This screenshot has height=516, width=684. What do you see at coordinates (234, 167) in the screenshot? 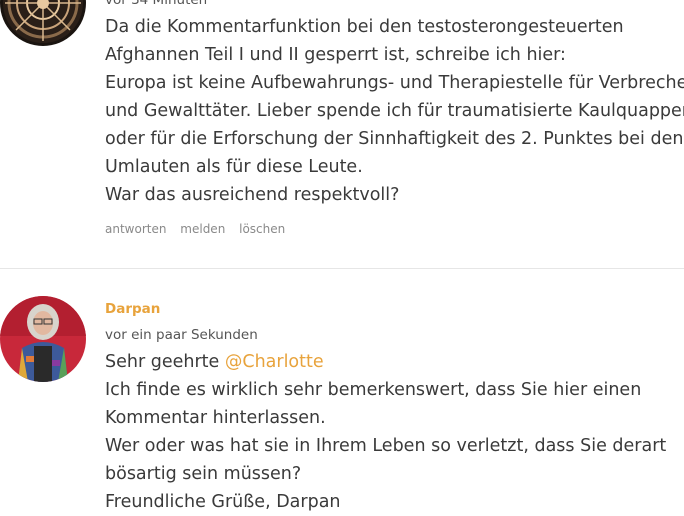
I see `comment-line: Umlauten als für diese Leute.` at bounding box center [234, 167].